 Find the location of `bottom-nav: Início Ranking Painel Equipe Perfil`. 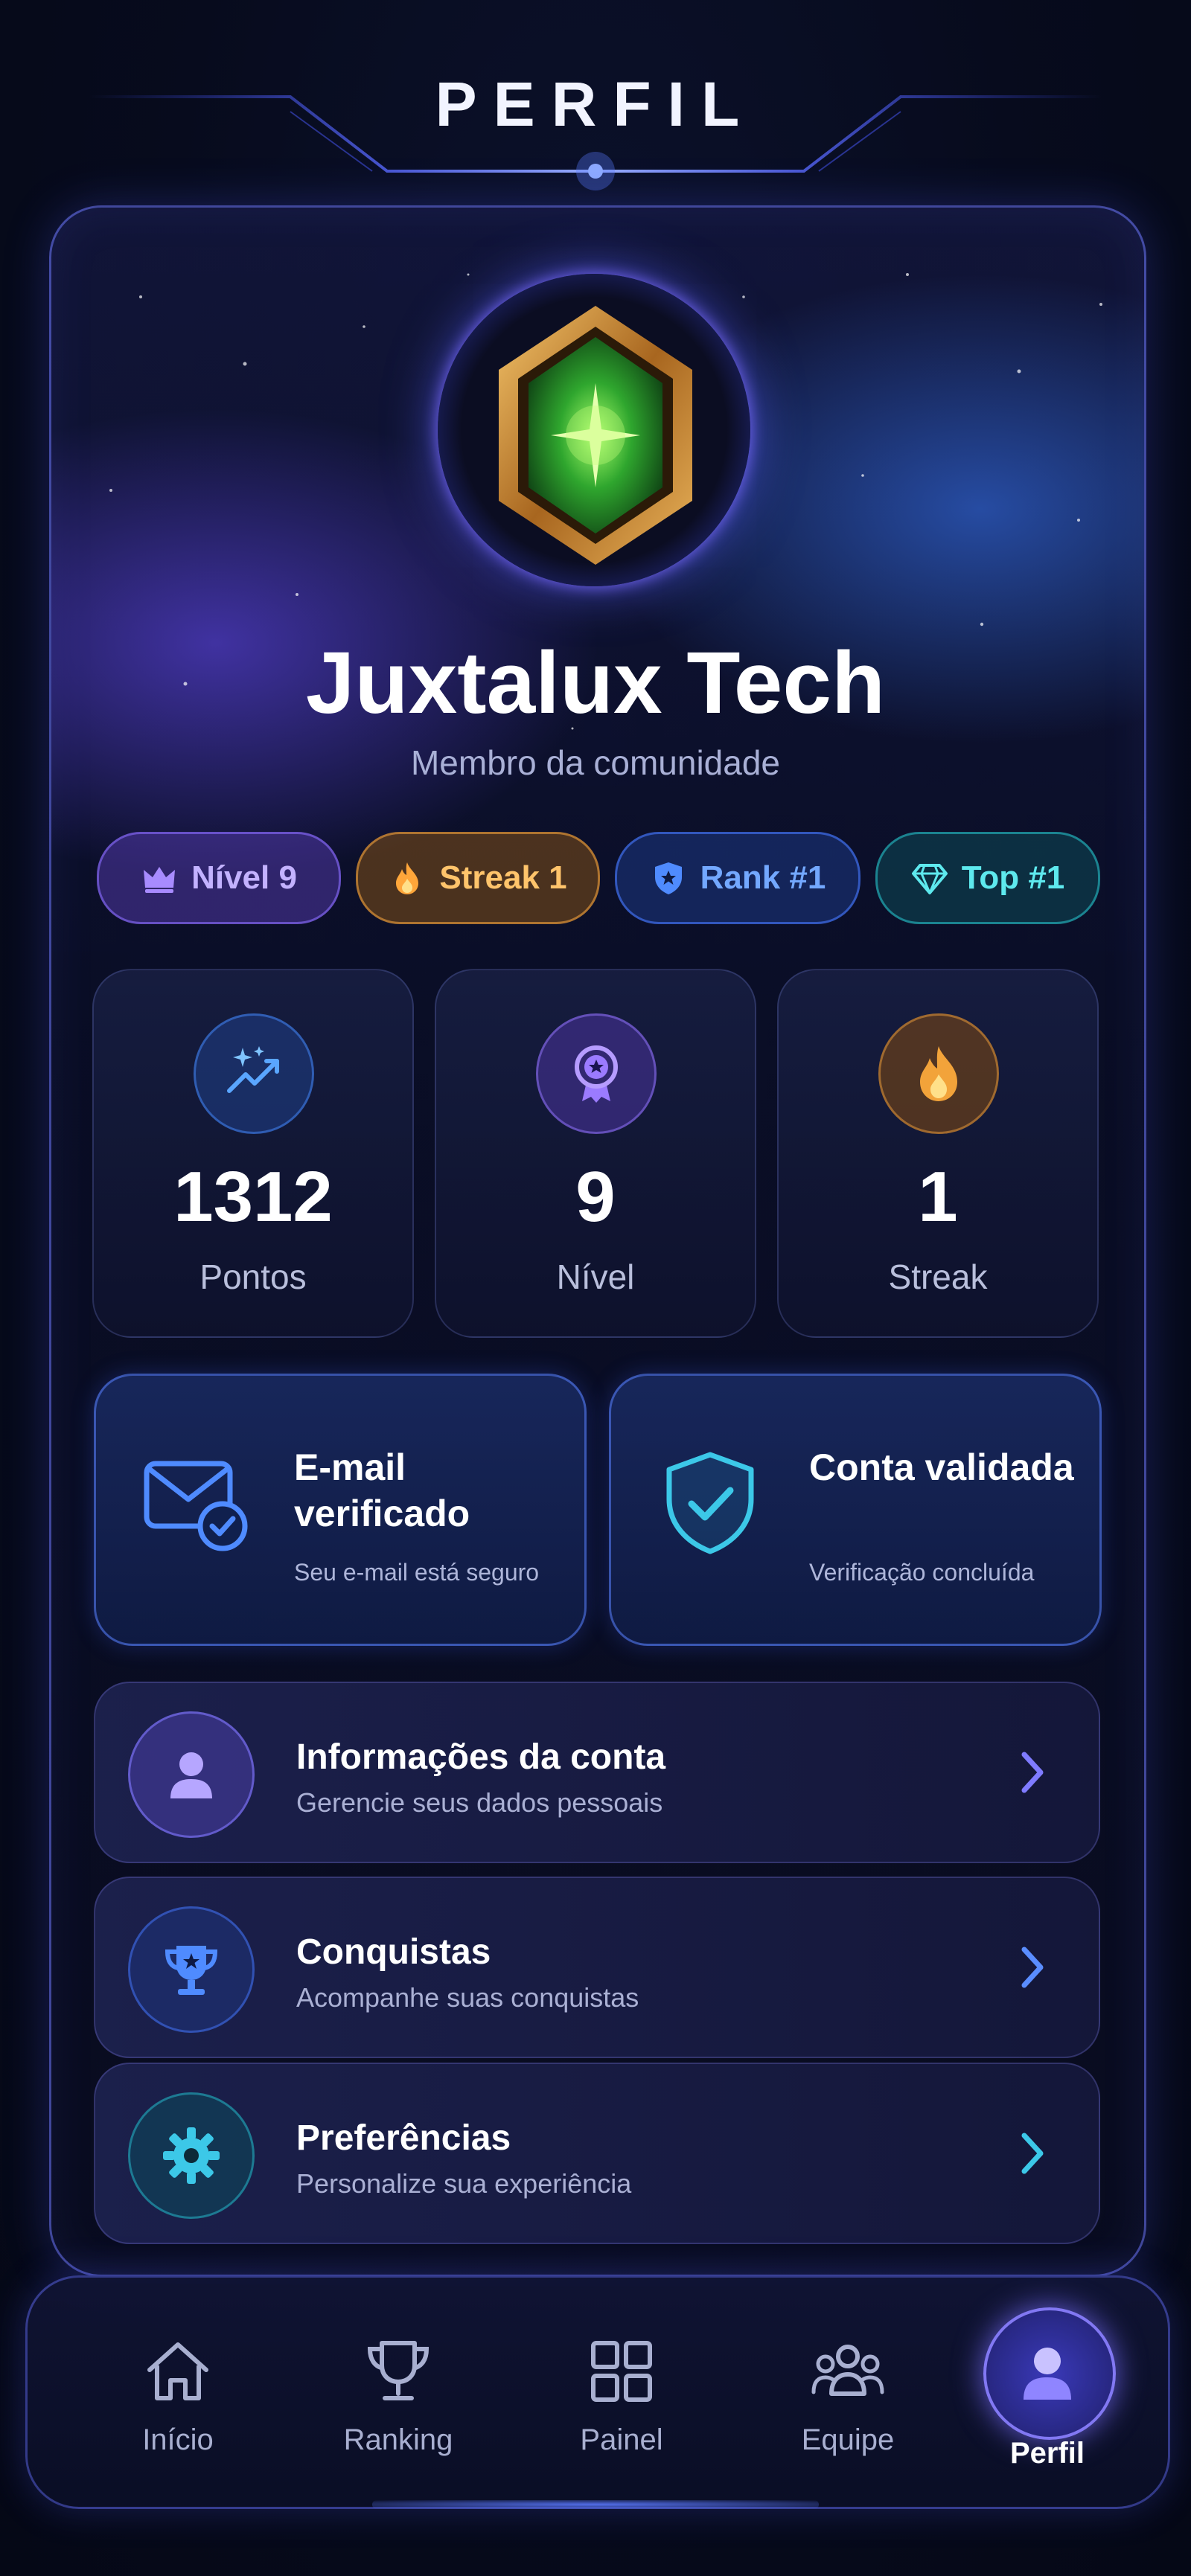

bottom-nav: Início Ranking Painel Equipe Perfil is located at coordinates (597, 2392).